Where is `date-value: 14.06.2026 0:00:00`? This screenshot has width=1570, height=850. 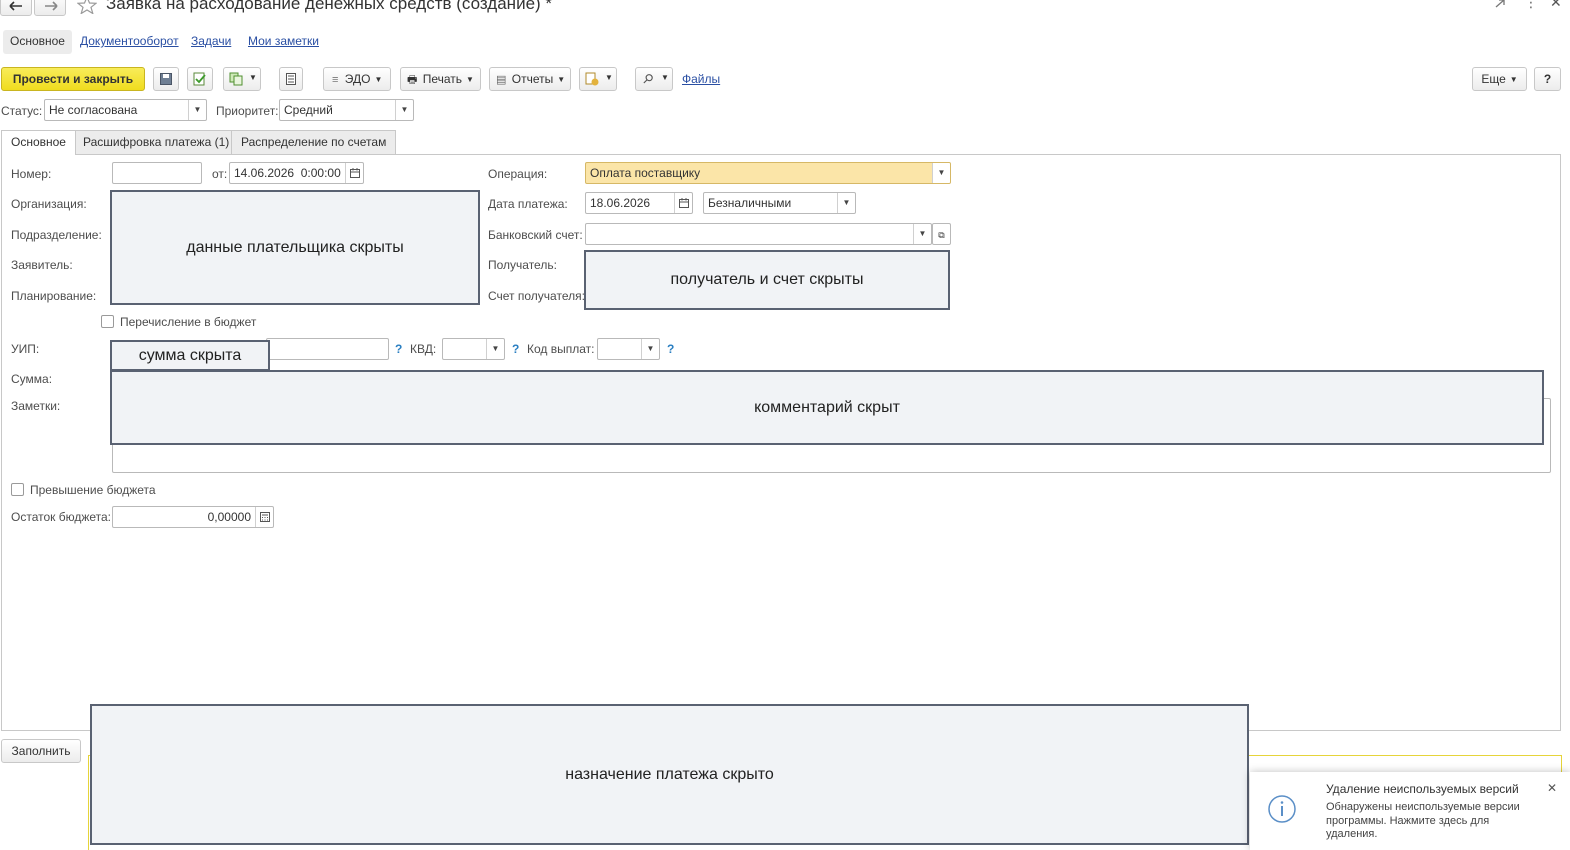 date-value: 14.06.2026 0:00:00 is located at coordinates (287, 173).